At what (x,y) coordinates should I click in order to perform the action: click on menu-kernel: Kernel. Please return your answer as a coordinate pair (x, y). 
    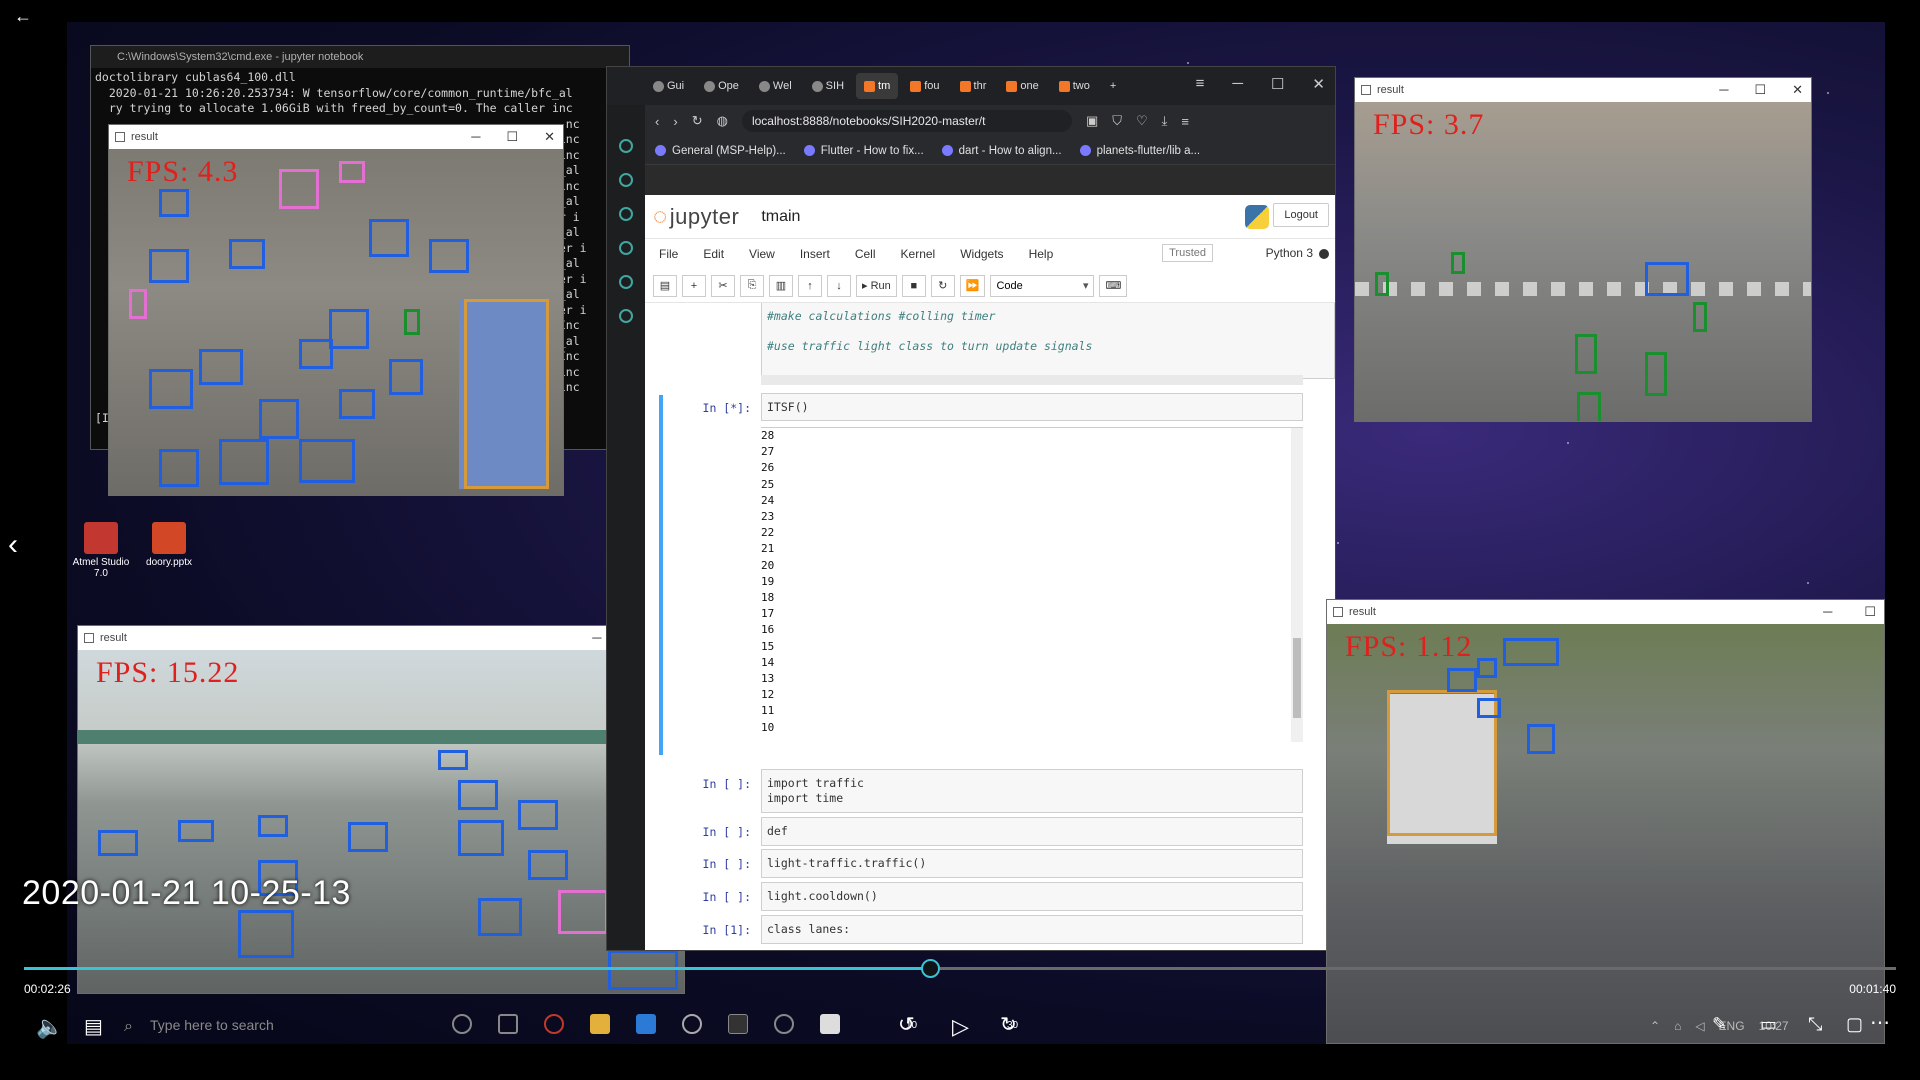
    Looking at the image, I should click on (918, 254).